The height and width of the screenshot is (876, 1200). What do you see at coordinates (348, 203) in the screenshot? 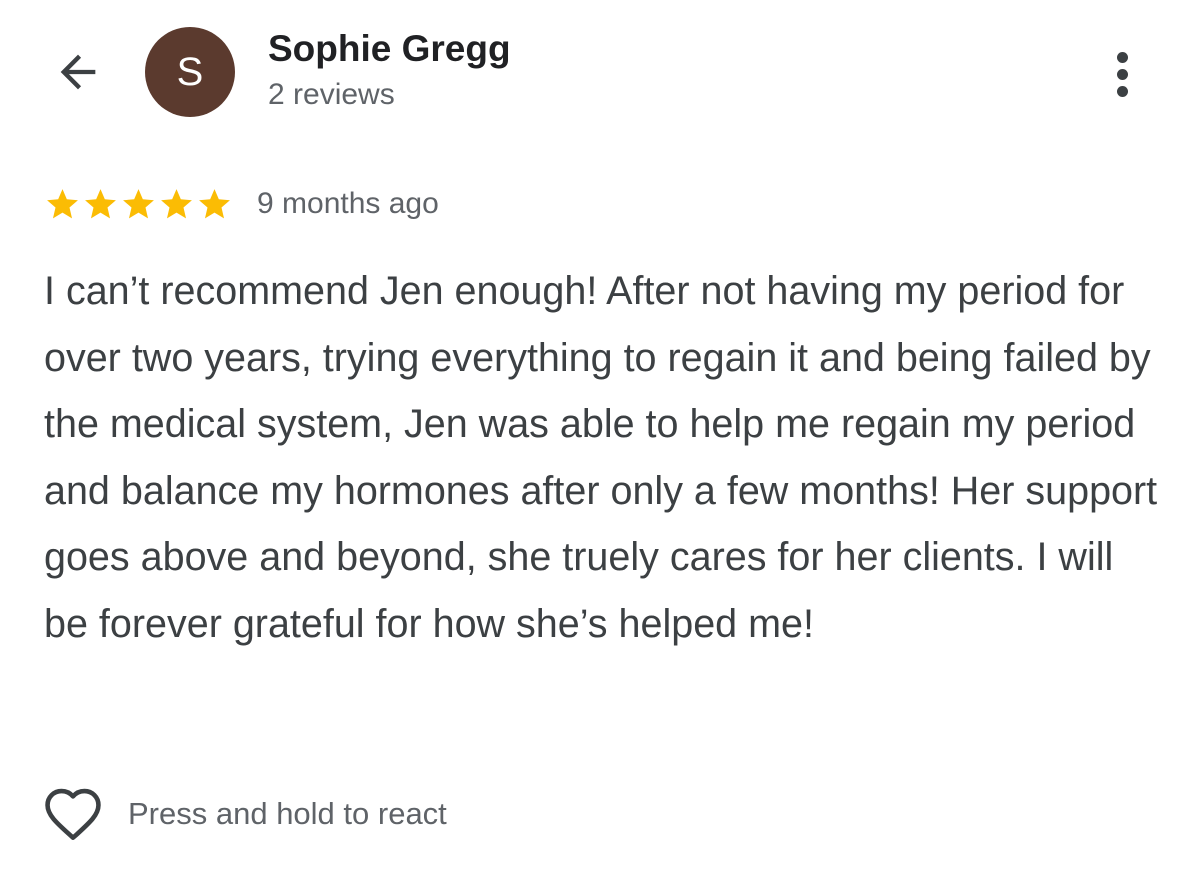
I see `review-time: 9 months ago` at bounding box center [348, 203].